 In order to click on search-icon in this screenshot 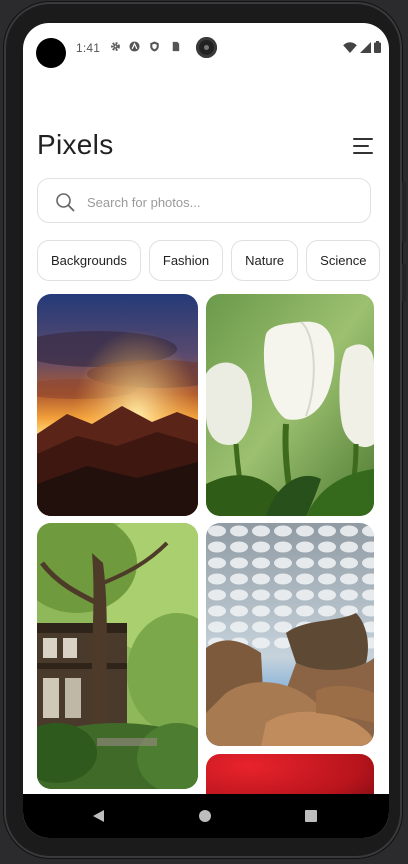, I will do `click(65, 202)`.